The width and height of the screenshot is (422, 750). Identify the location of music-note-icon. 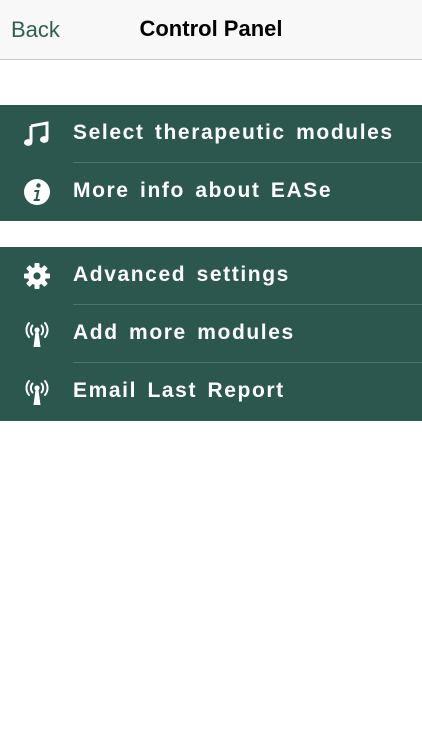
(37, 134).